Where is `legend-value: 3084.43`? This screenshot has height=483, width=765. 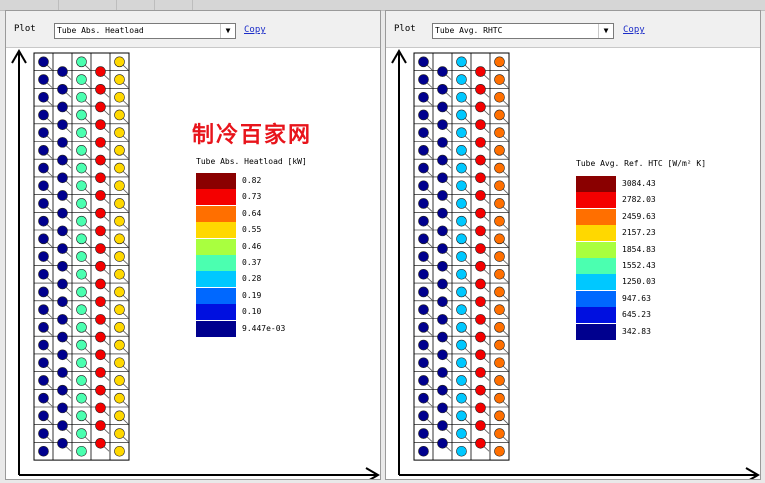
legend-value: 3084.43 is located at coordinates (639, 183).